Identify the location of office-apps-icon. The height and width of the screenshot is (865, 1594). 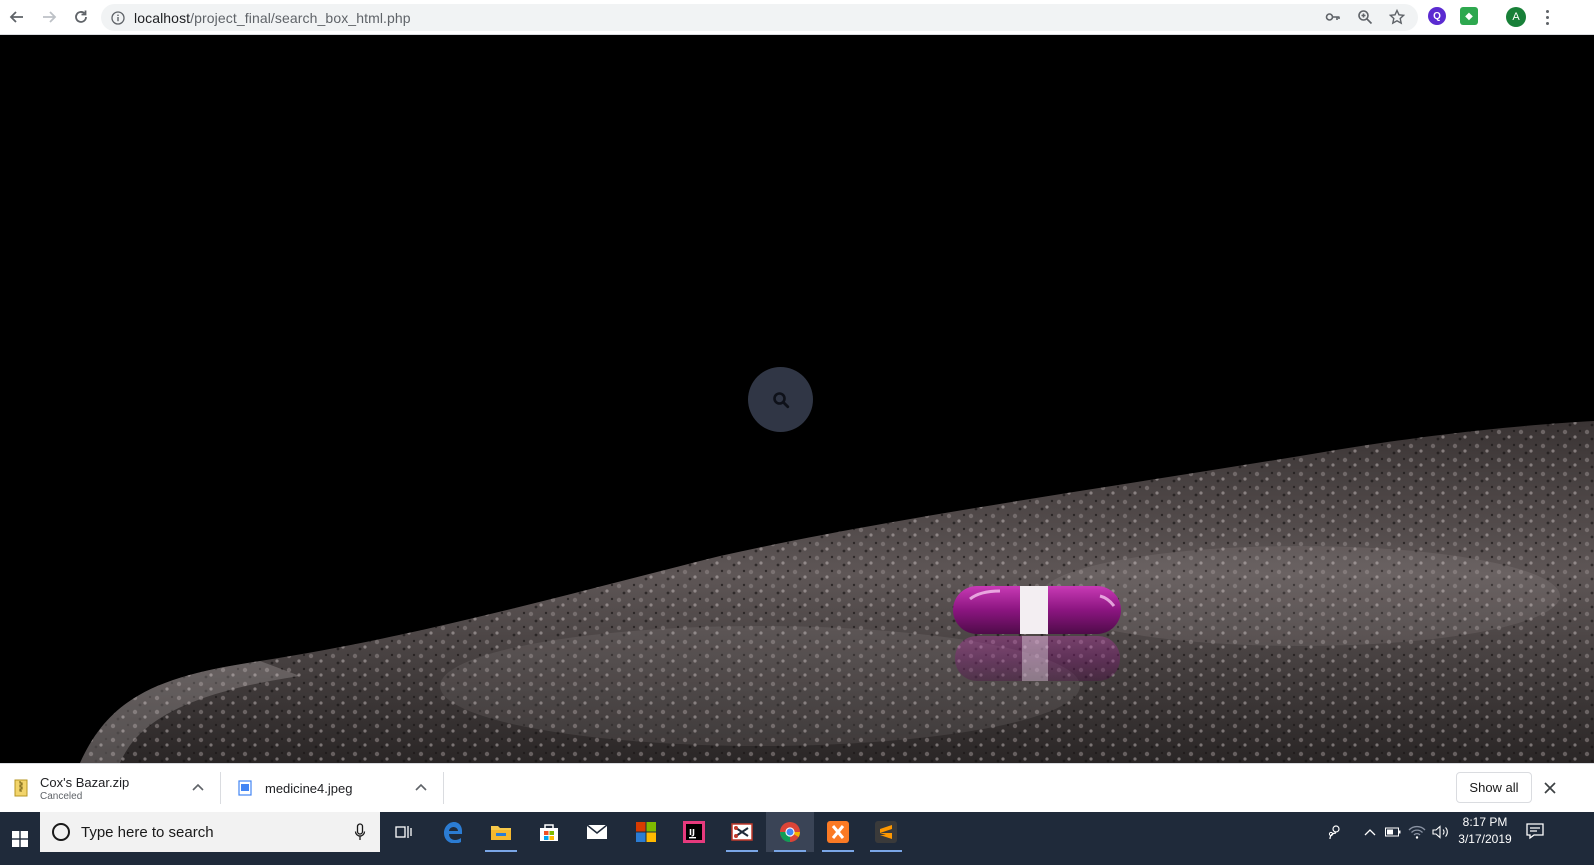
(646, 832).